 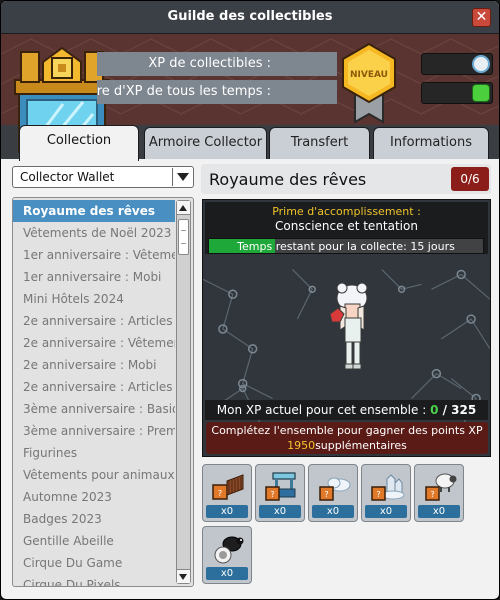 I want to click on scroll-thumb, so click(x=183, y=237).